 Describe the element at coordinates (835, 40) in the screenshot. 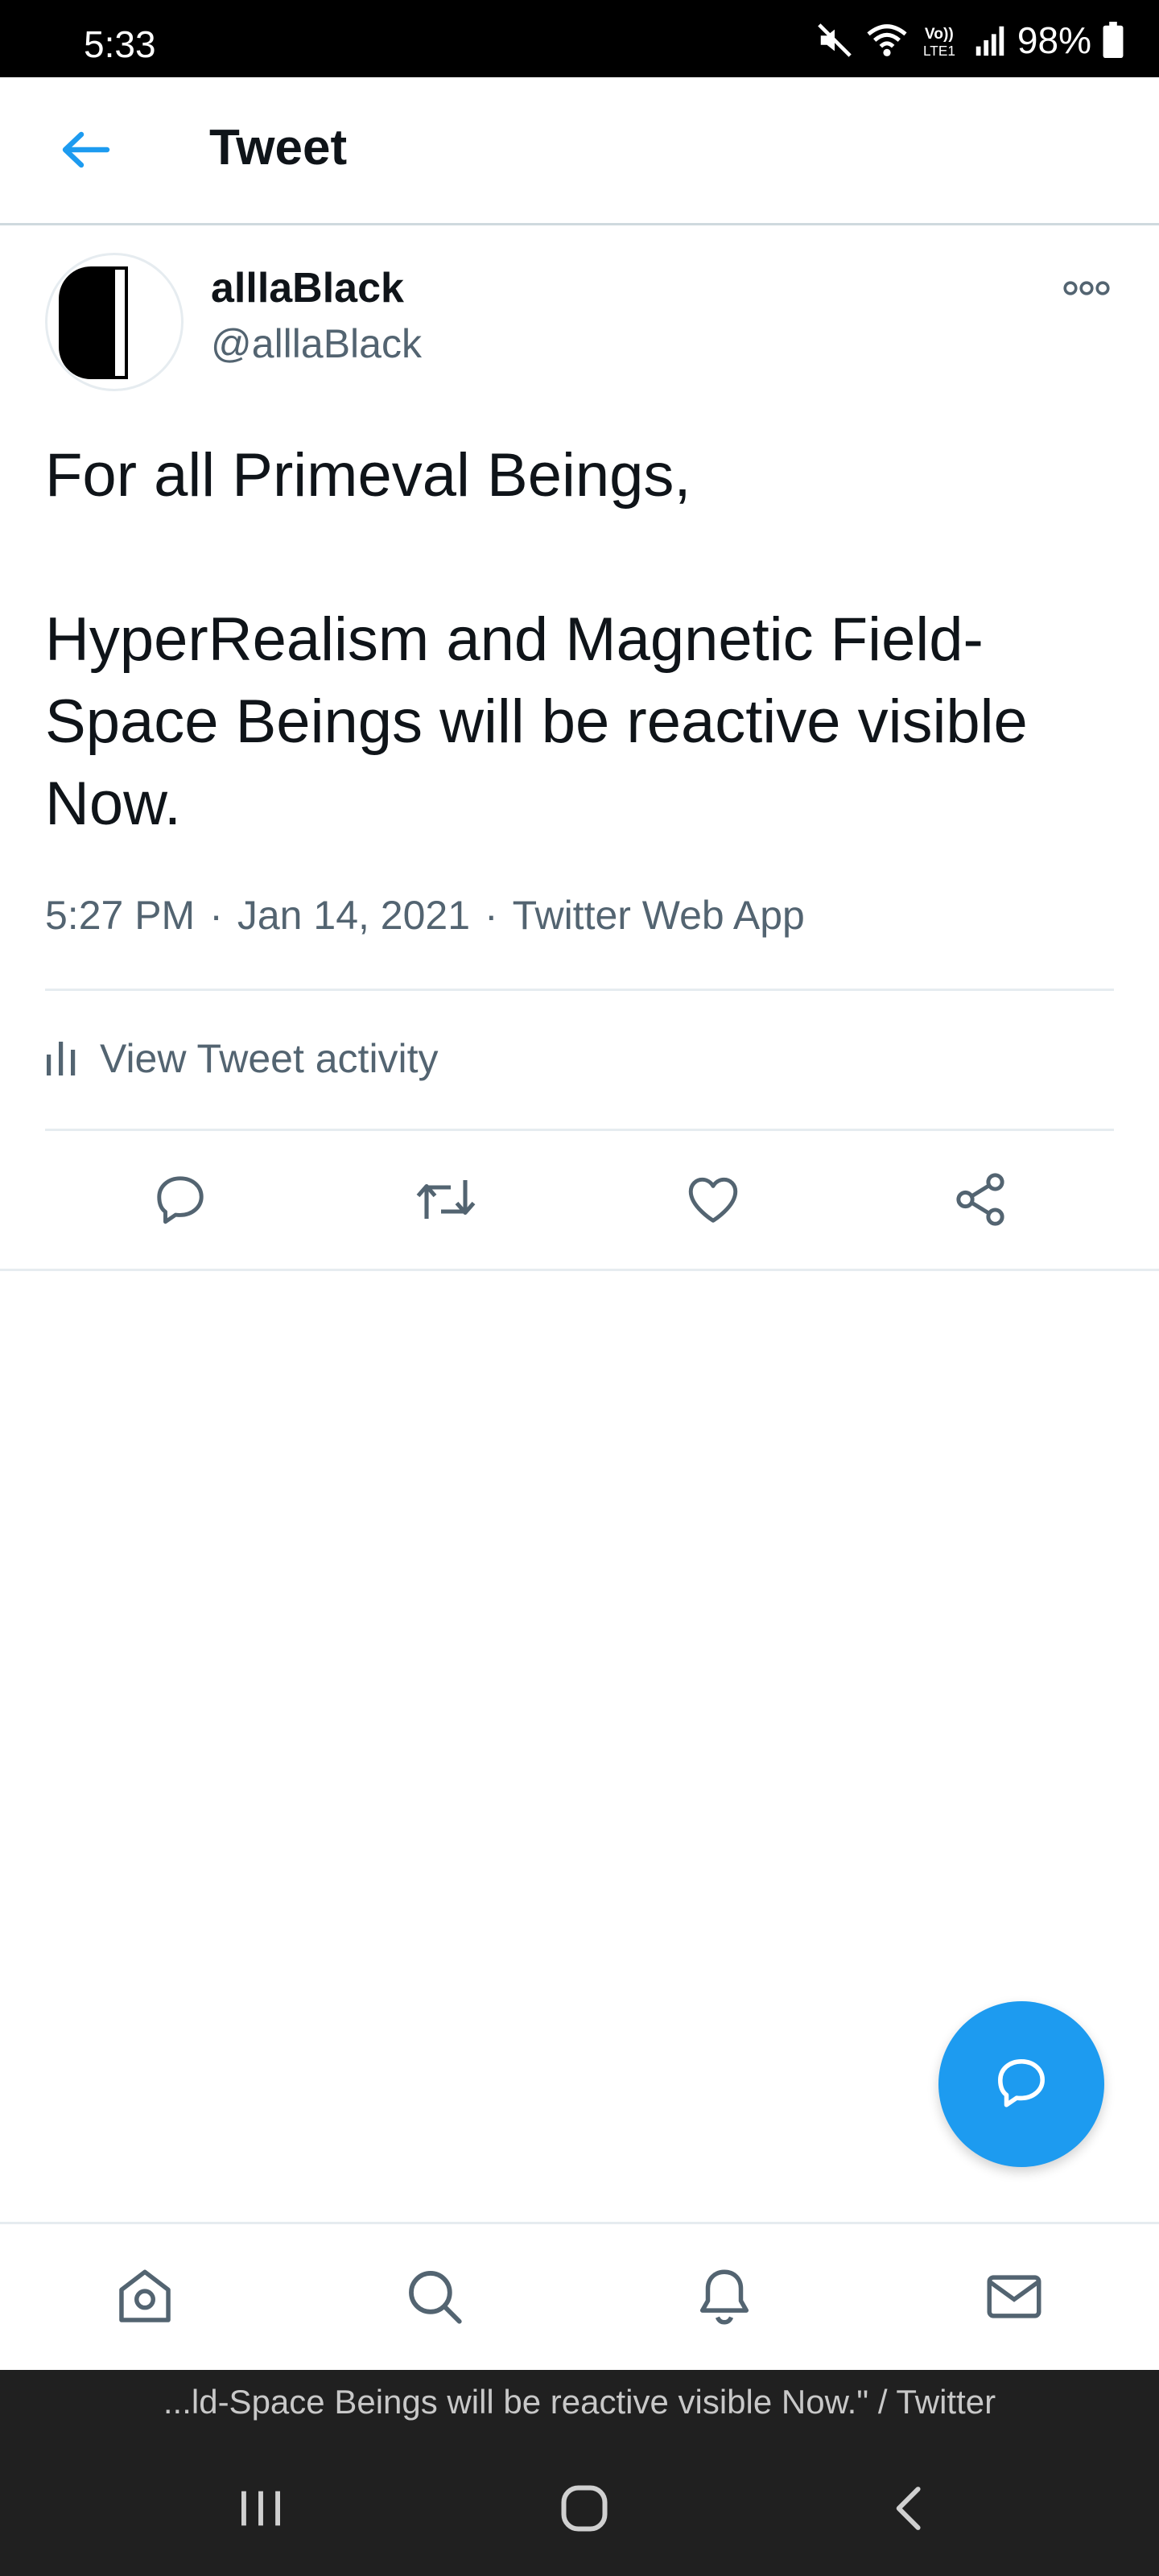

I see `mute-icon` at that location.